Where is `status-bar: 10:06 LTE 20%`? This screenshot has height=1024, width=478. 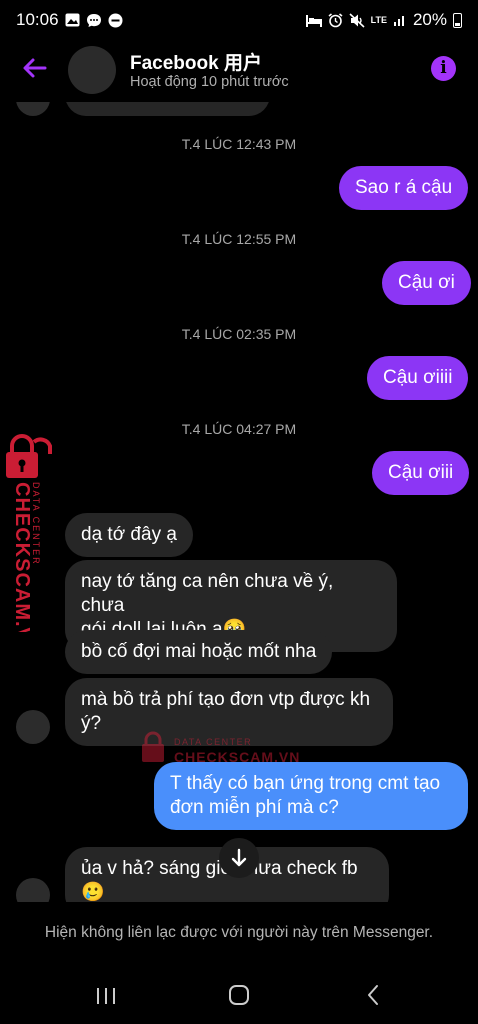 status-bar: 10:06 LTE 20% is located at coordinates (239, 20).